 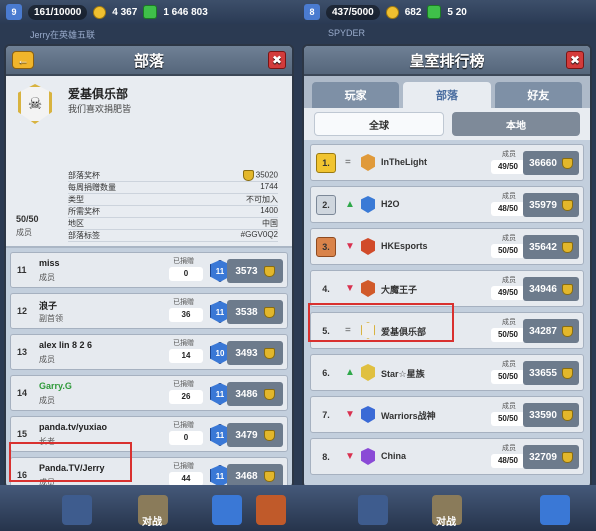 I want to click on skull-icon: ☠, so click(x=35, y=104).